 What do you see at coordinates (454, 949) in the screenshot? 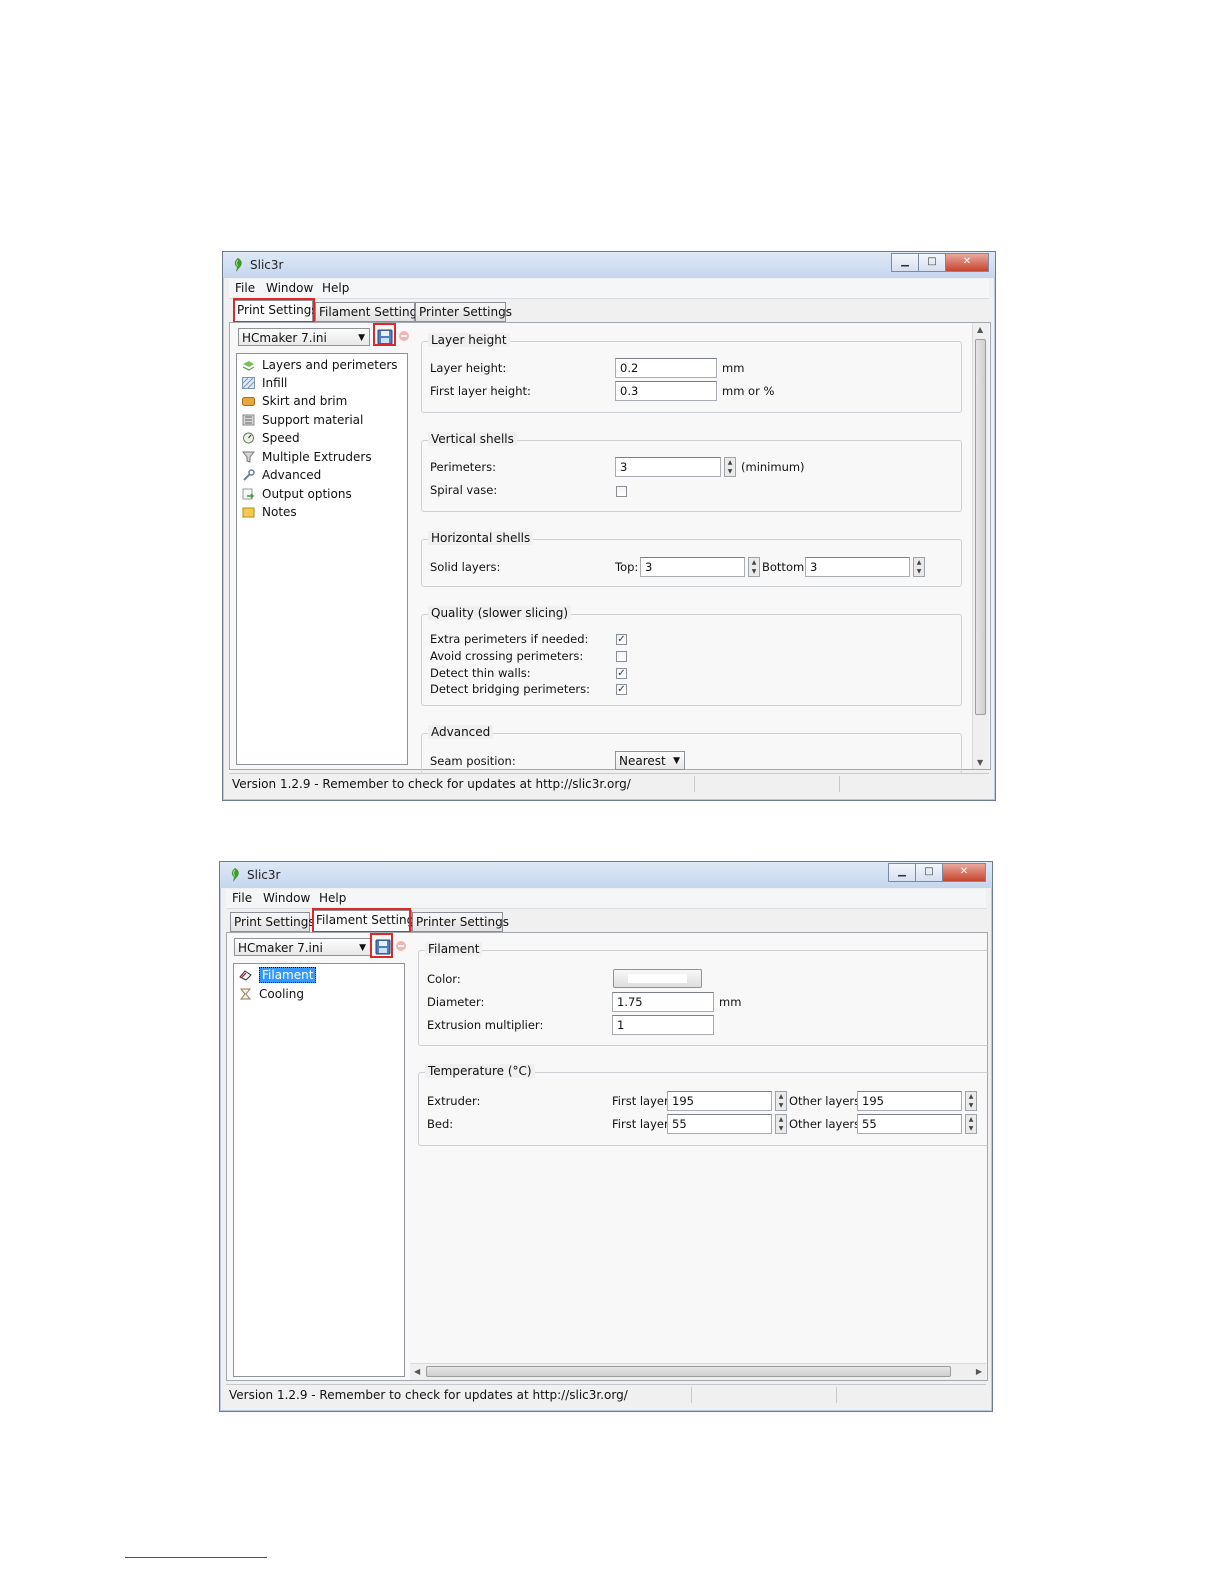
I see `group-title: Filament` at bounding box center [454, 949].